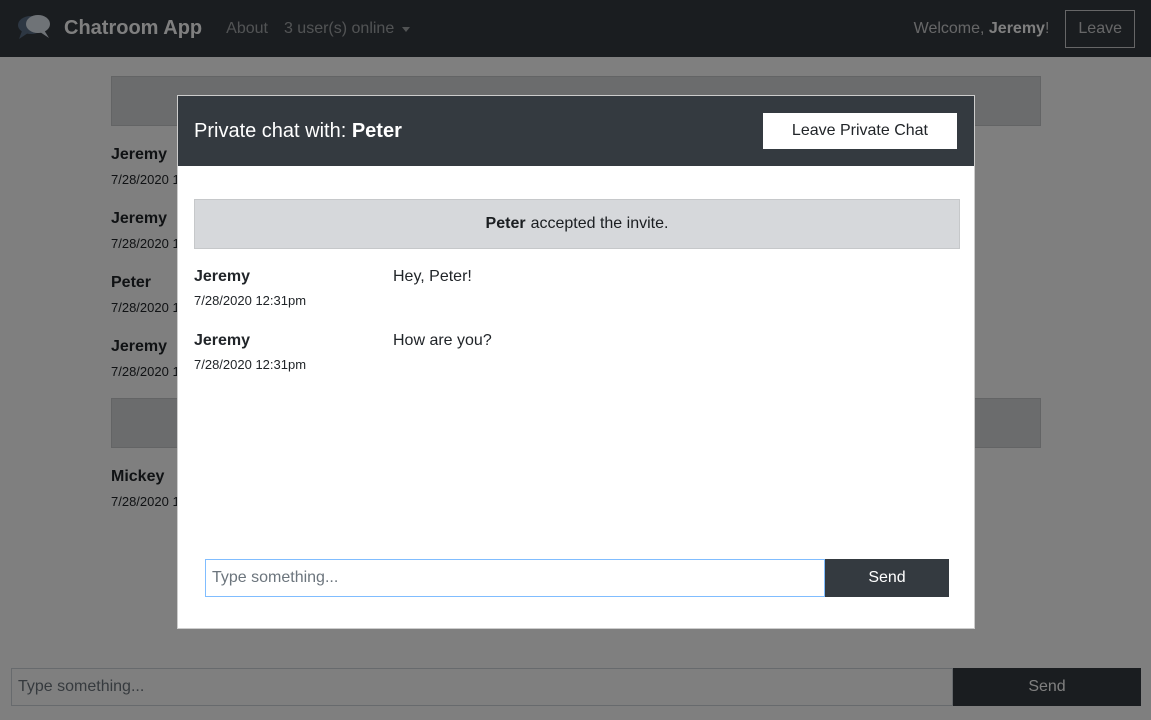 The image size is (1151, 720). I want to click on modal-title-prefix: Private chat with:, so click(273, 130).